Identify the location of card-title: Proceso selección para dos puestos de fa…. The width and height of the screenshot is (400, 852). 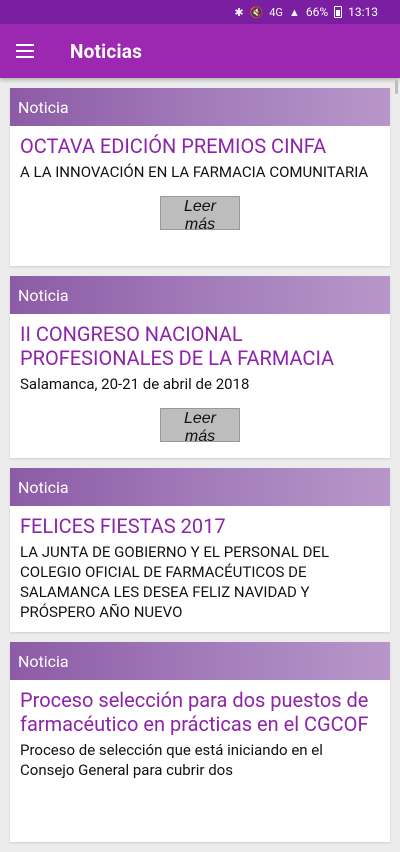
(194, 712).